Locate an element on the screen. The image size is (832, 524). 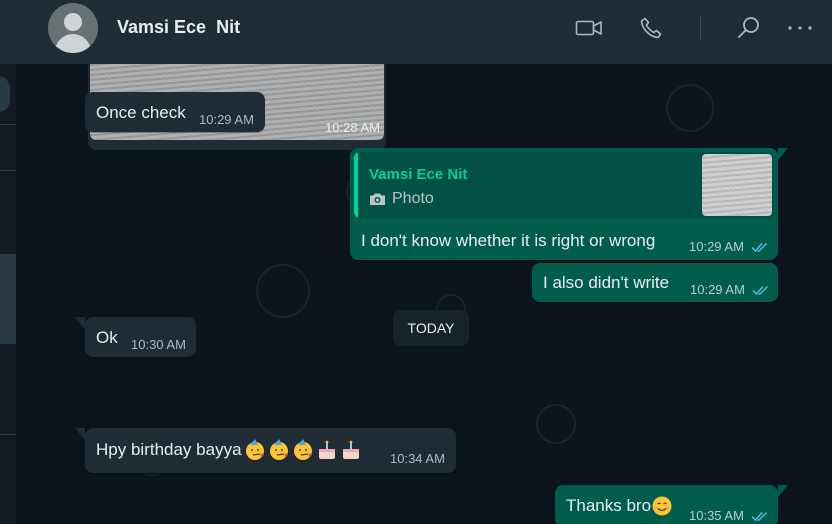
more-options-icon is located at coordinates (800, 28).